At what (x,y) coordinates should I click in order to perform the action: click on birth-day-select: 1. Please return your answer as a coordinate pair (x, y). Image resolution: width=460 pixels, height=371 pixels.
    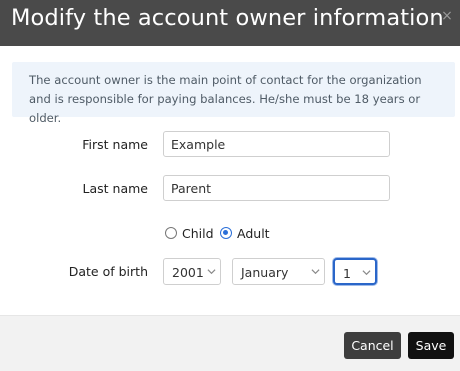
    Looking at the image, I should click on (355, 271).